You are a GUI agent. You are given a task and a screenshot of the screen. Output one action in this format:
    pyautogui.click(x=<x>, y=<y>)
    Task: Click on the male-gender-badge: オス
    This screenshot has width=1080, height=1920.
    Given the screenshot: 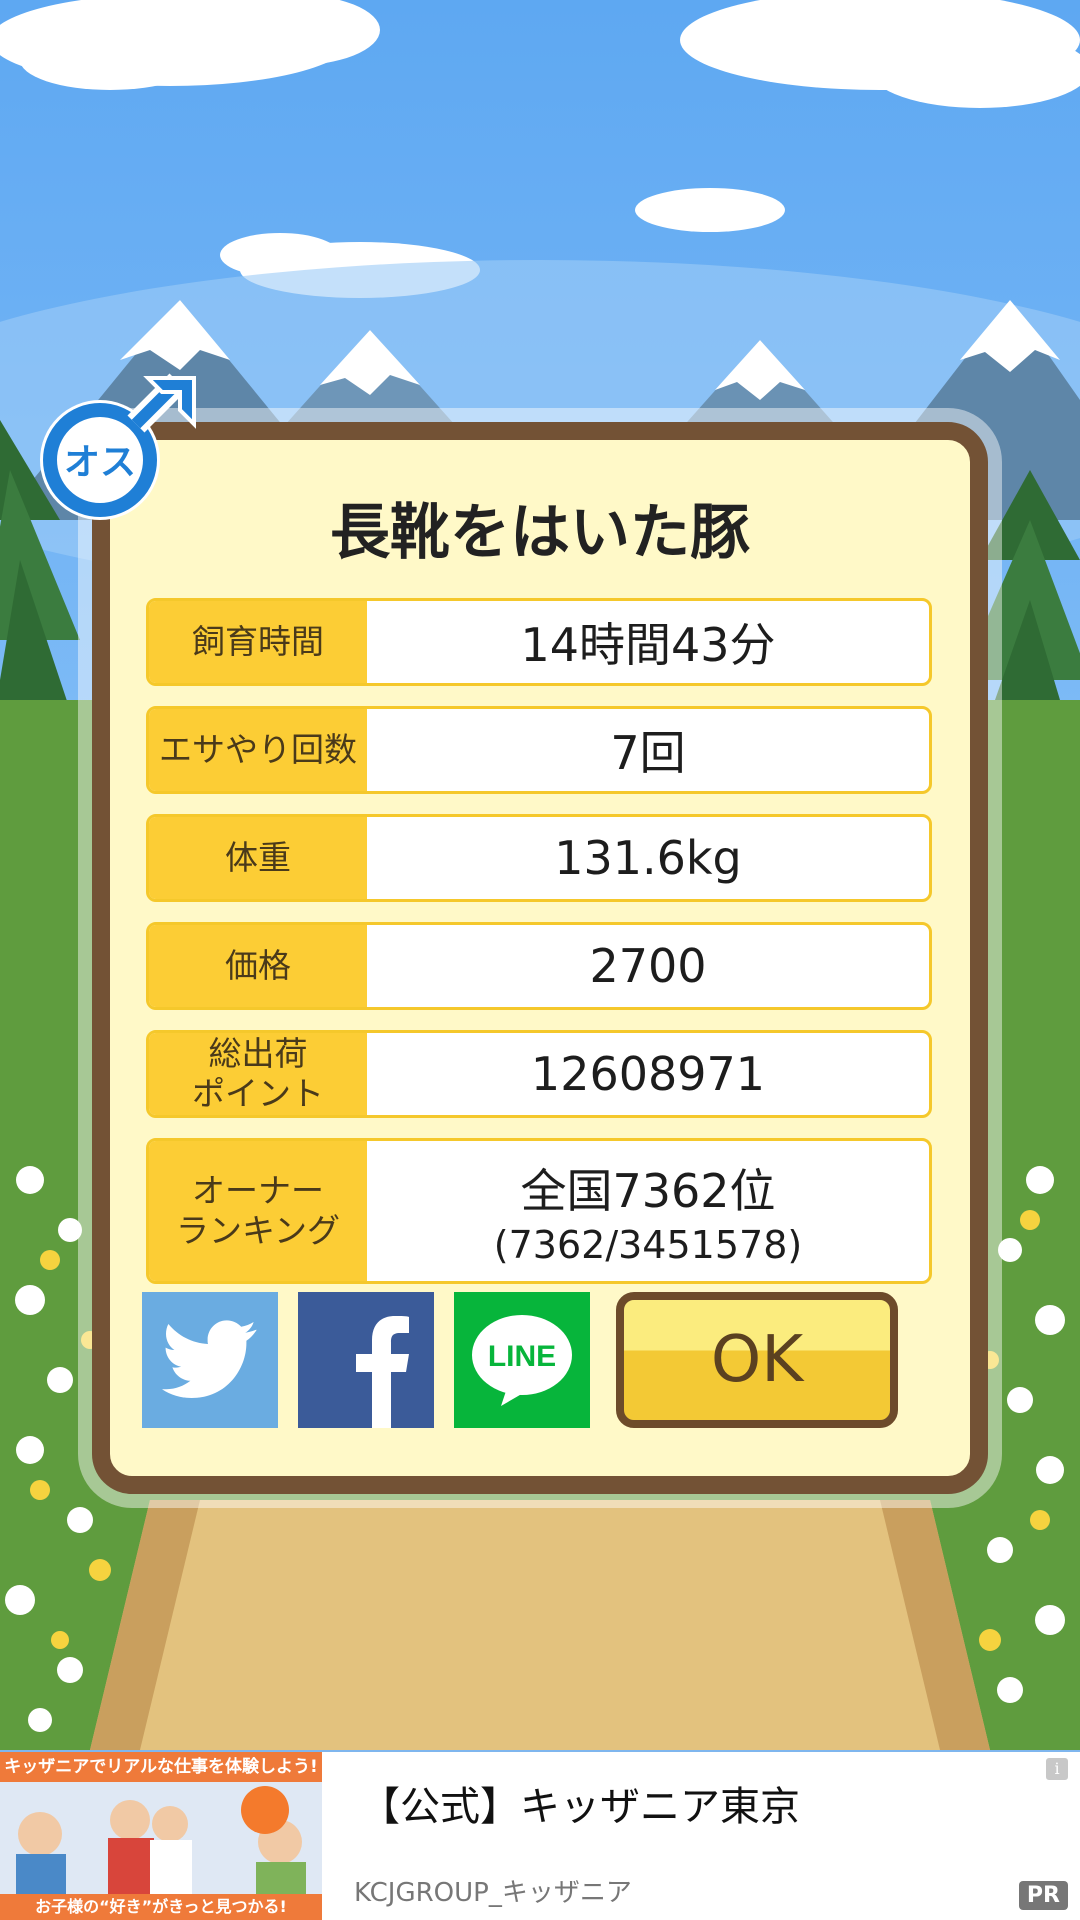 What is the action you would take?
    pyautogui.click(x=118, y=446)
    